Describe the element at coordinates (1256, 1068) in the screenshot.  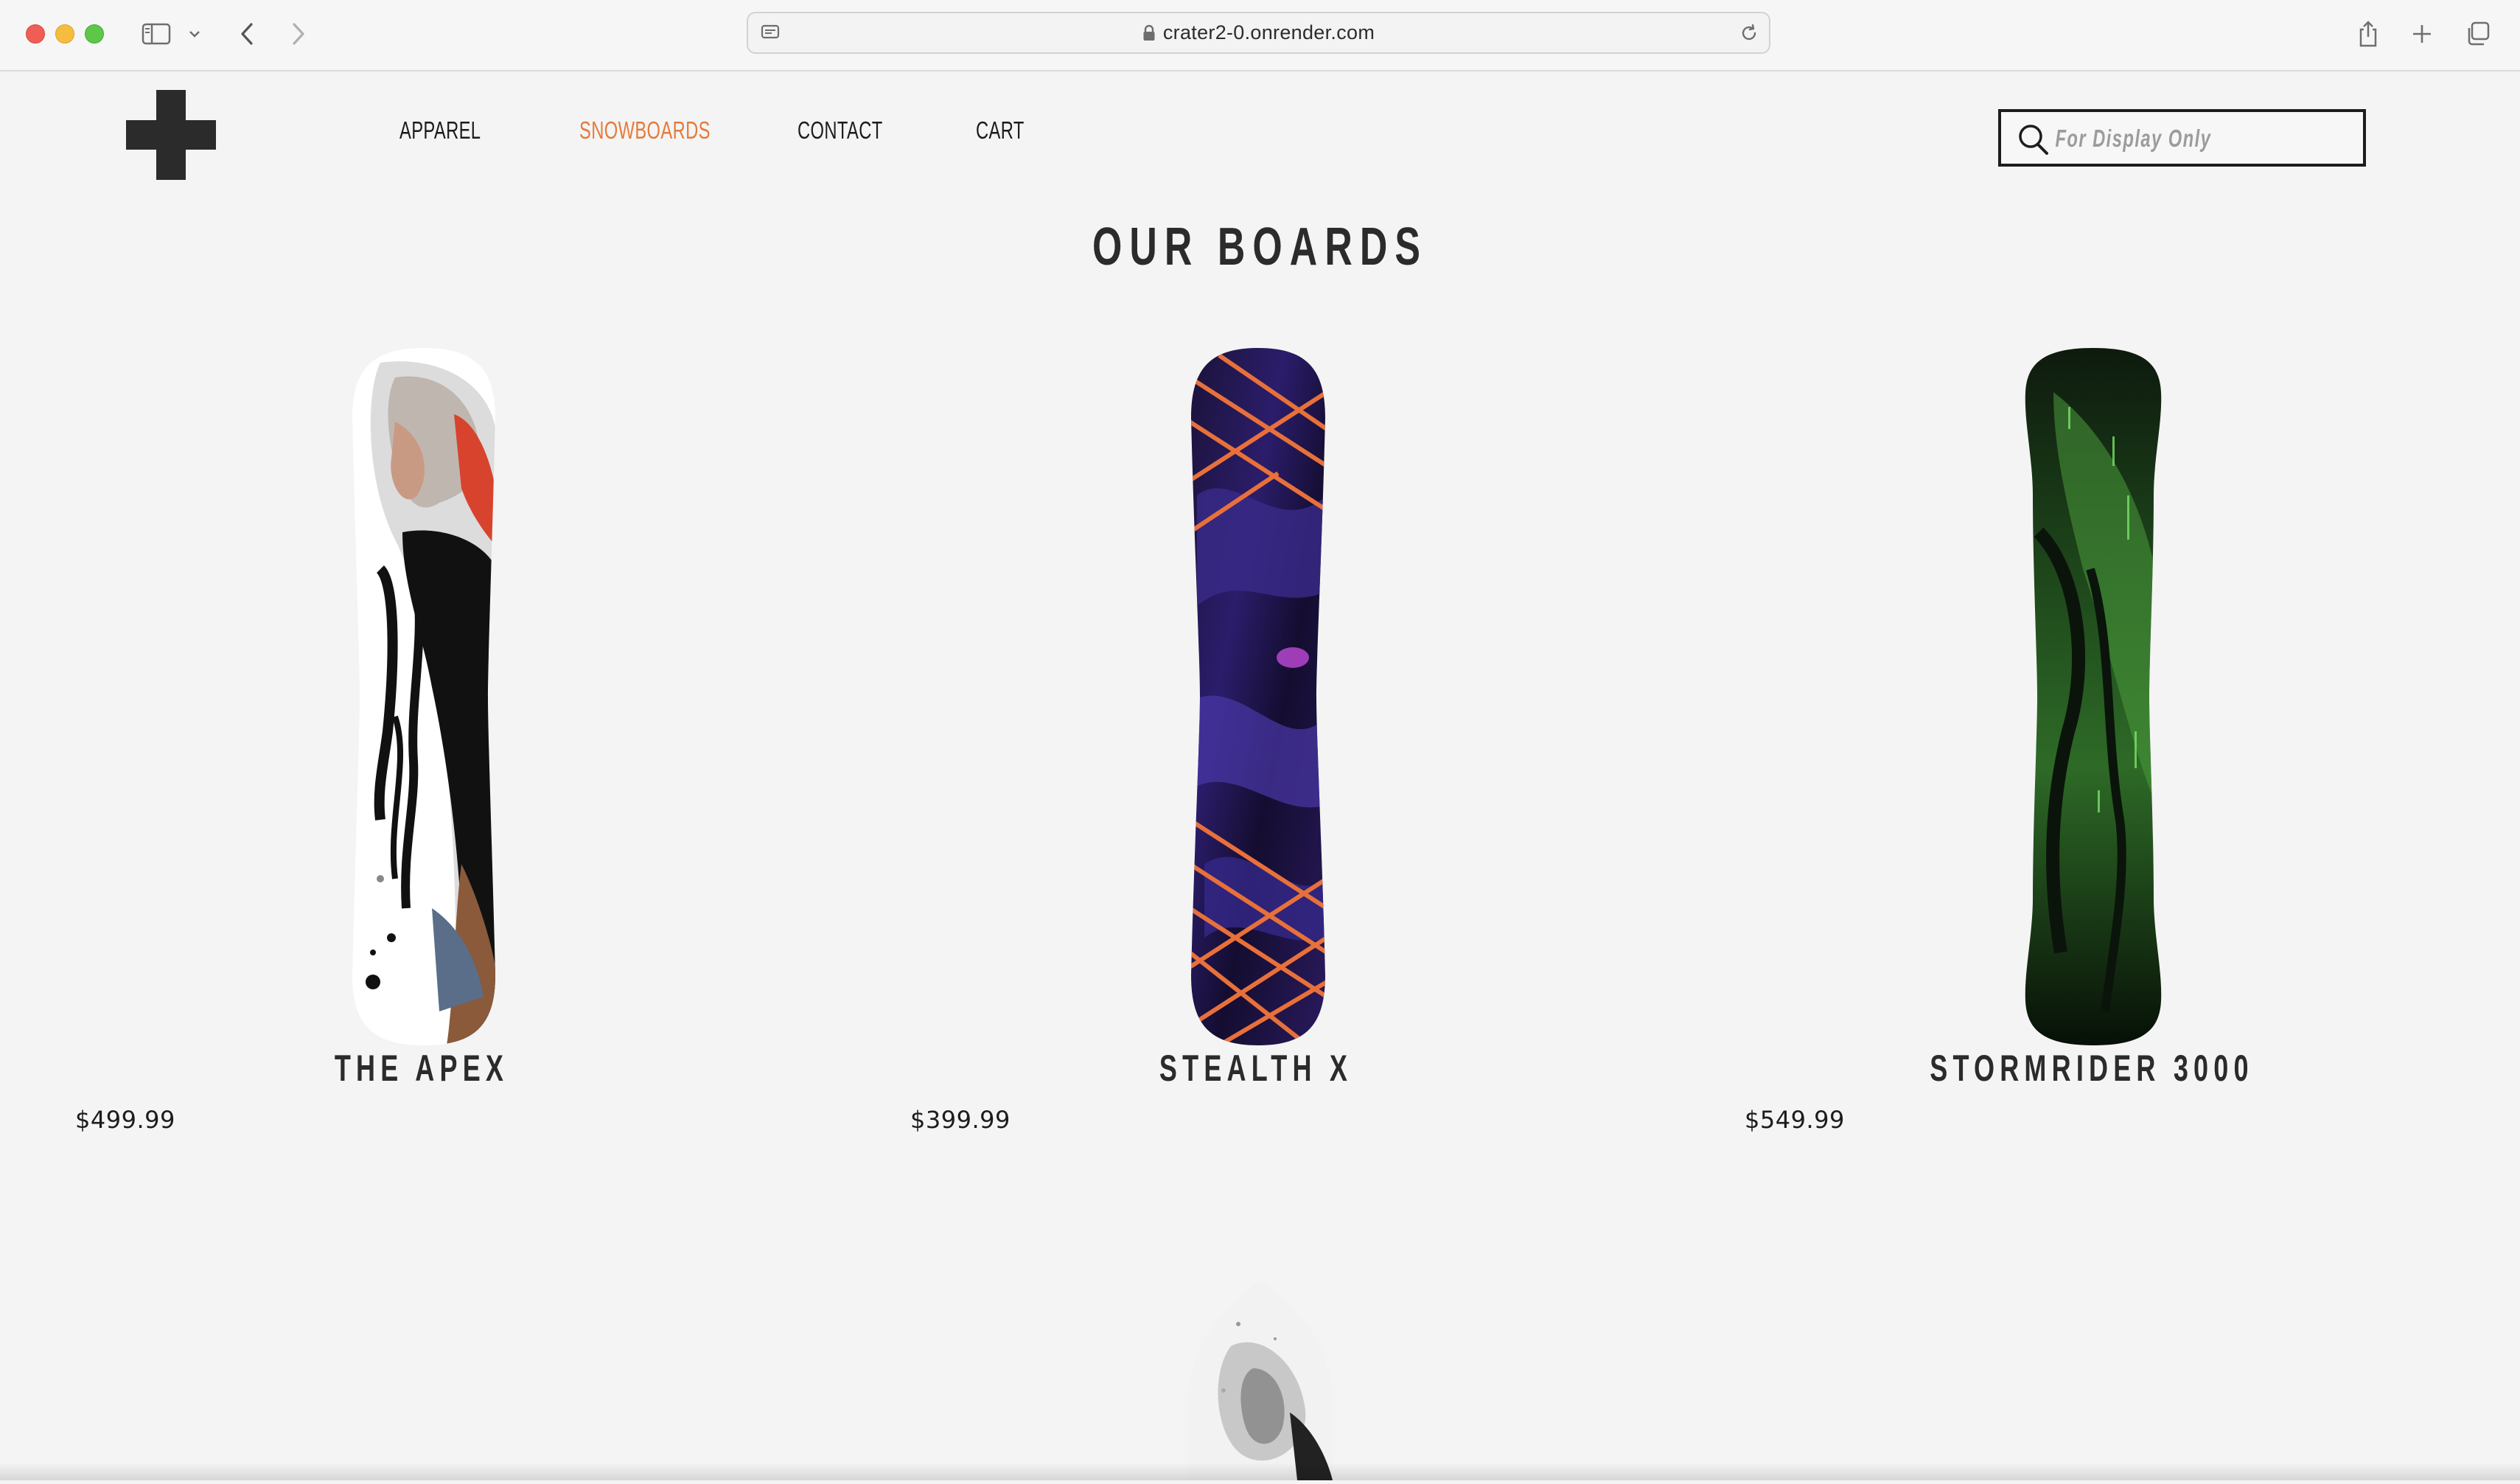
I see `product-name: STEALTH X` at that location.